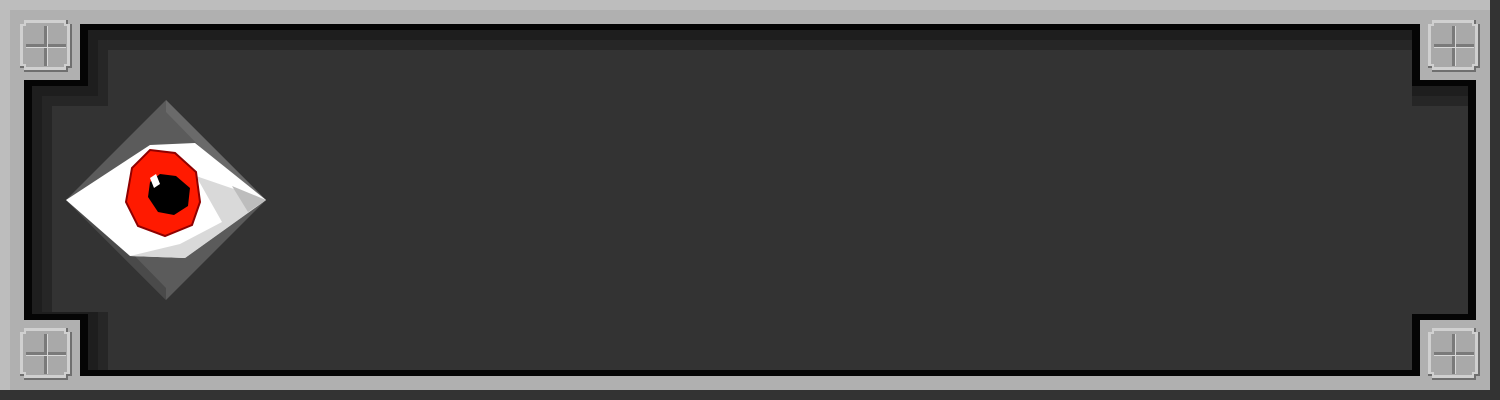  I want to click on bottom-right-corner-rivet, so click(1454, 354).